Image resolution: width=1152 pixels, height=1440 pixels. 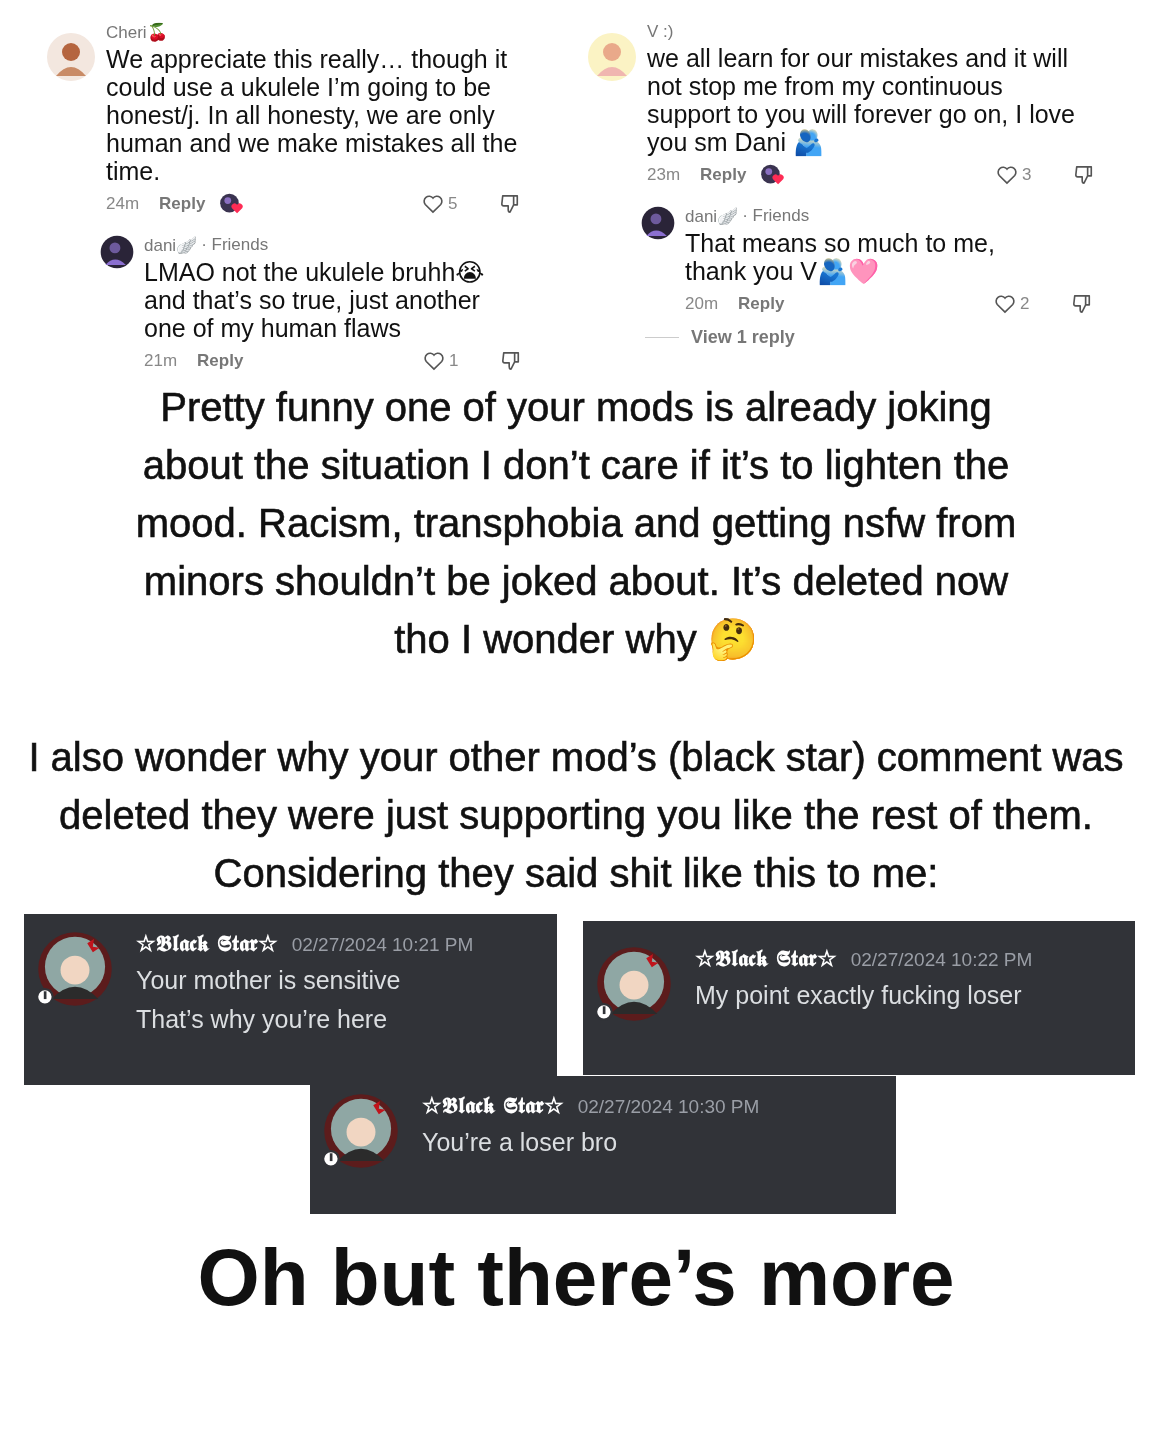 What do you see at coordinates (312, 115) in the screenshot?
I see `comment-text: We appreciate this really… though it could use a ukulele I’m going to be honest/j. In all honesty, we are only human and we make mistakes all the time.` at bounding box center [312, 115].